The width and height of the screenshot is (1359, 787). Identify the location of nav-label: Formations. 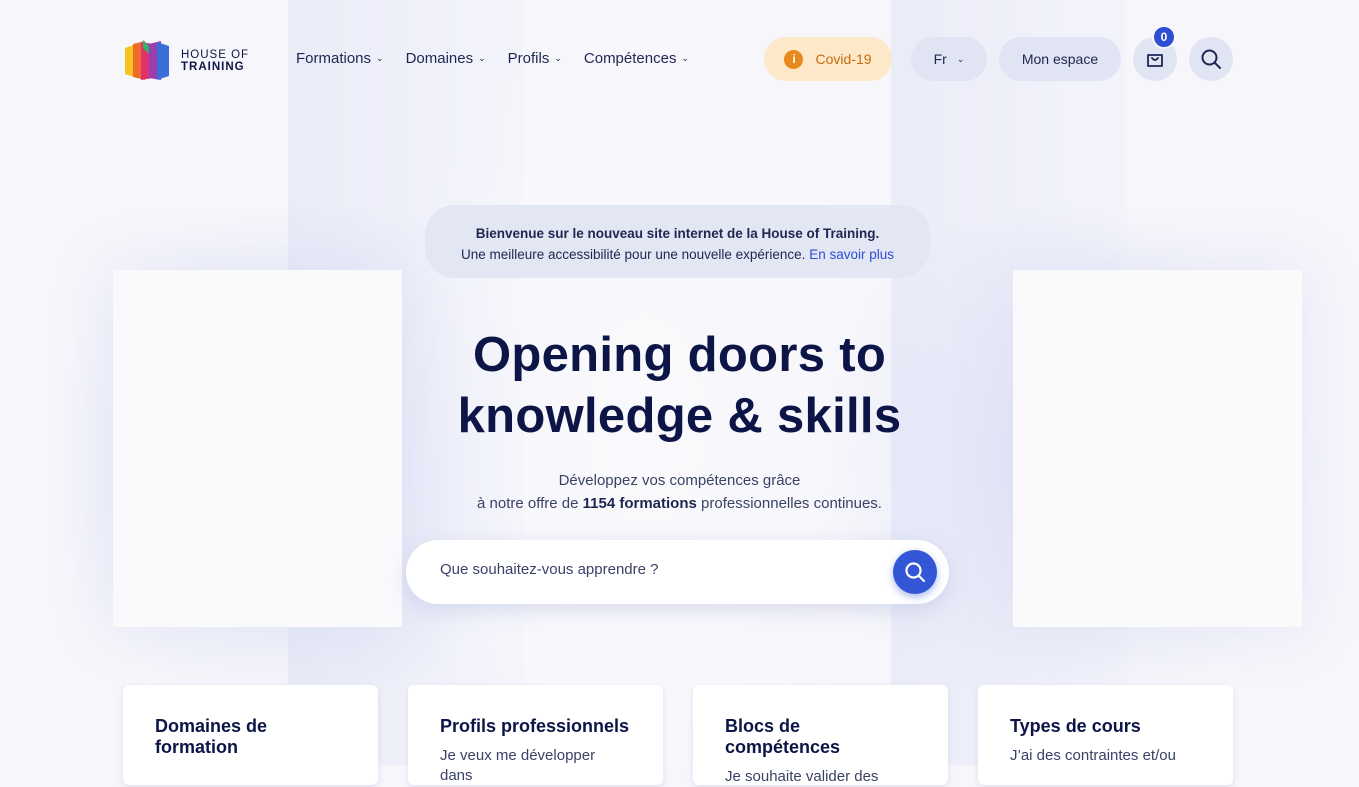
(334, 58).